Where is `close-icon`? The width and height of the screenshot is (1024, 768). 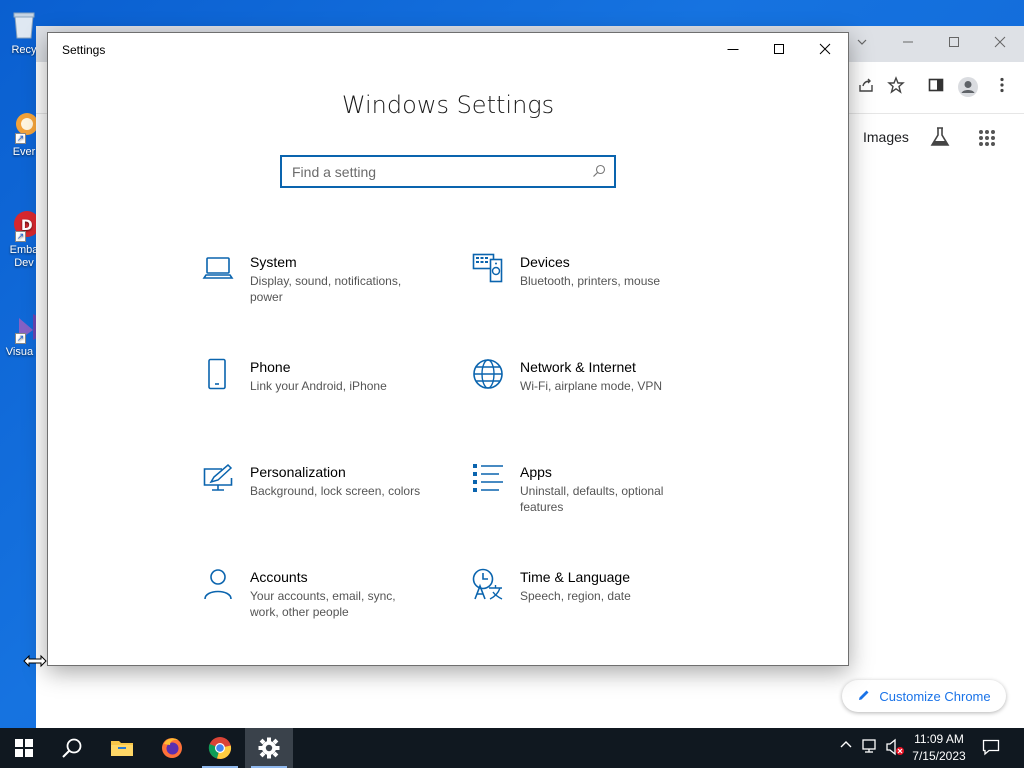 close-icon is located at coordinates (825, 49).